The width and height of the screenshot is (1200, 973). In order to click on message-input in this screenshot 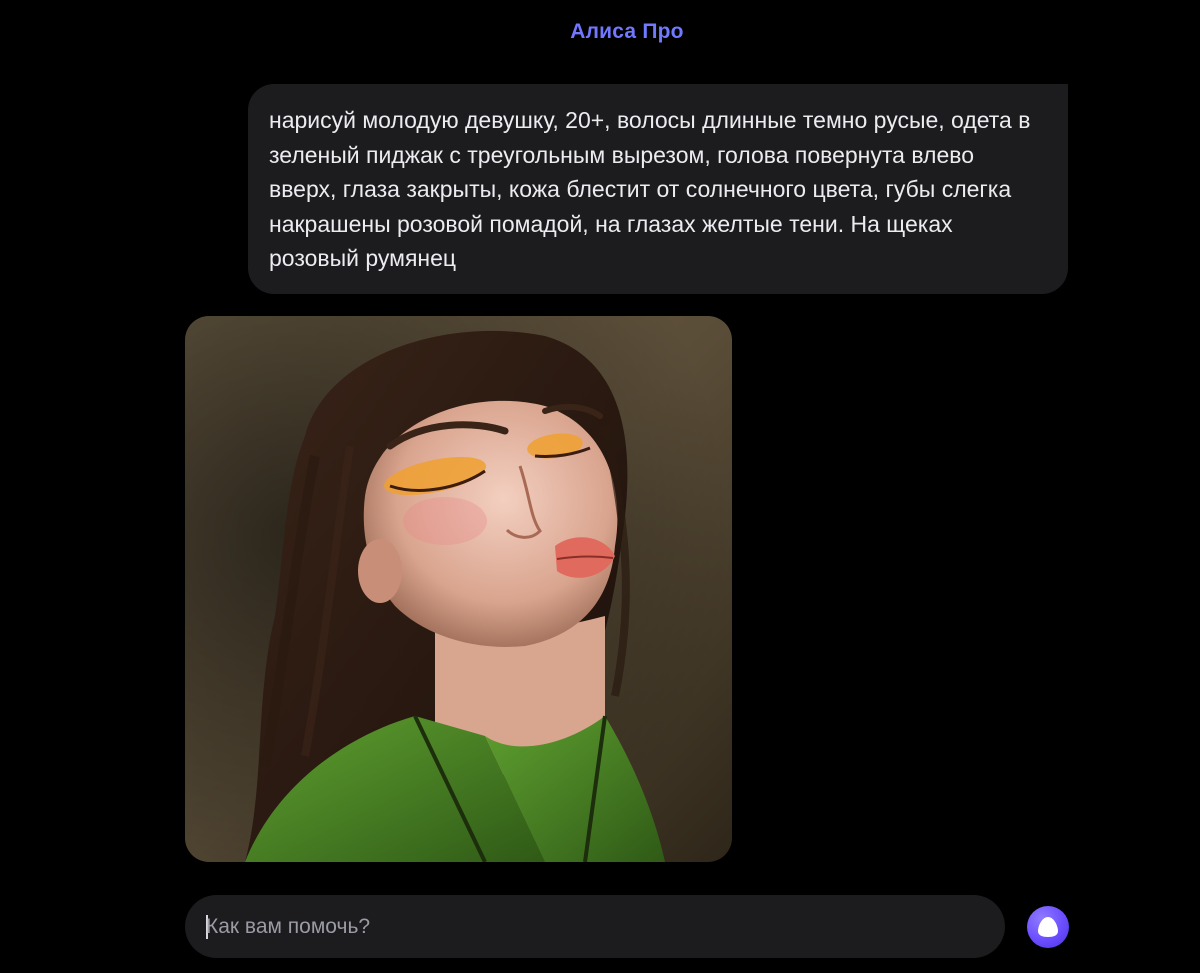, I will do `click(591, 926)`.